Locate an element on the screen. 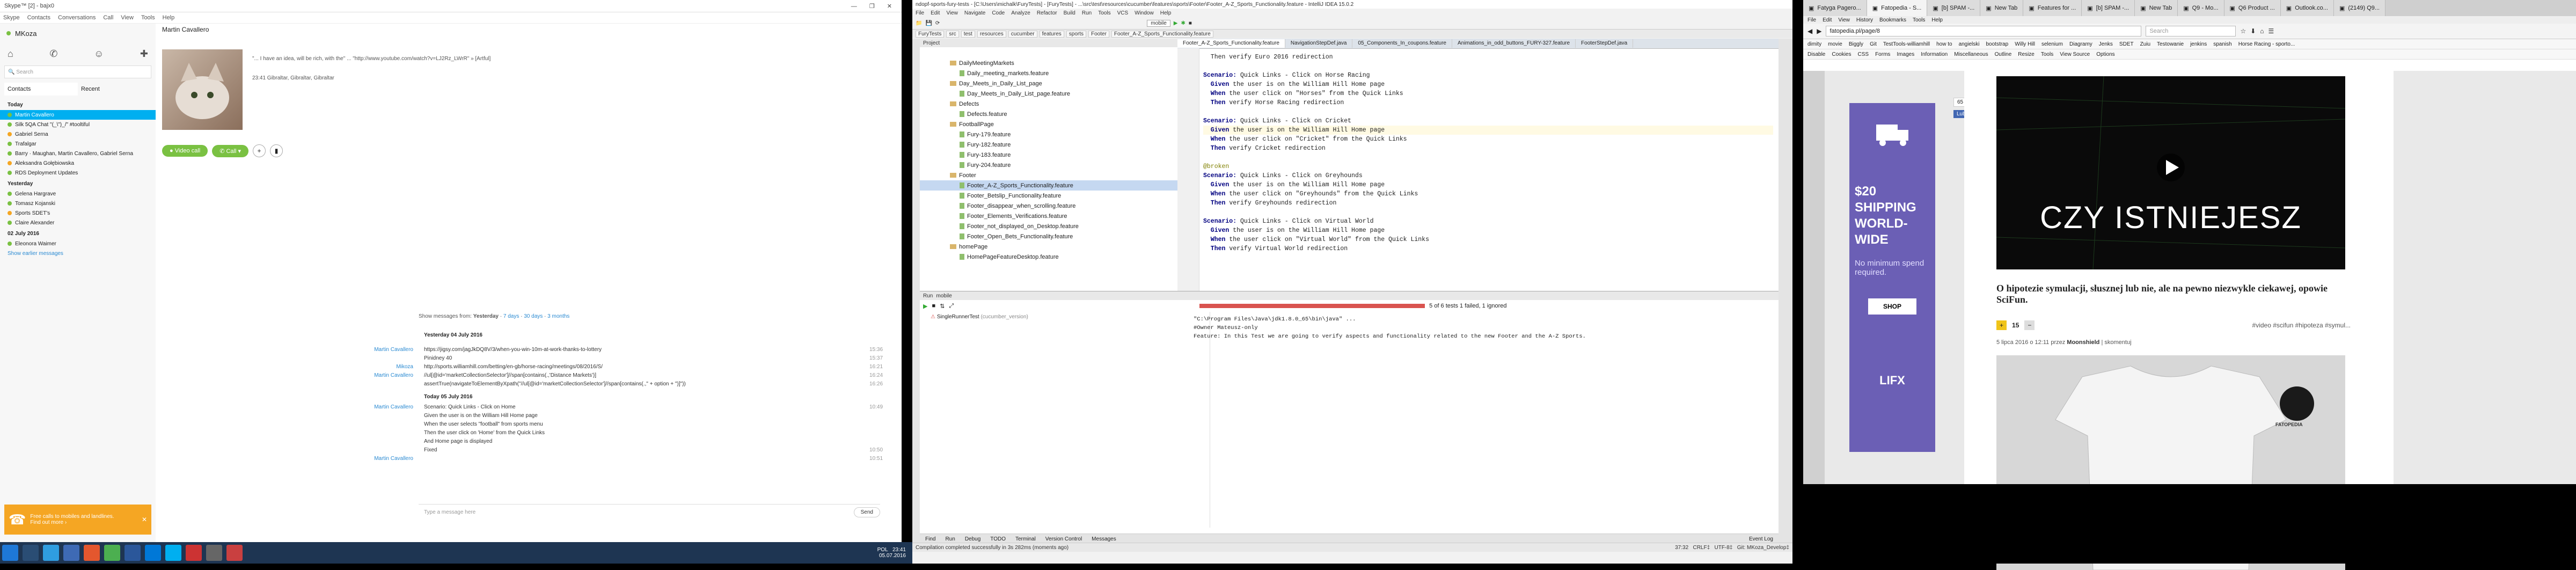 The image size is (2576, 570). breadcrumb-item: resources is located at coordinates (991, 34).